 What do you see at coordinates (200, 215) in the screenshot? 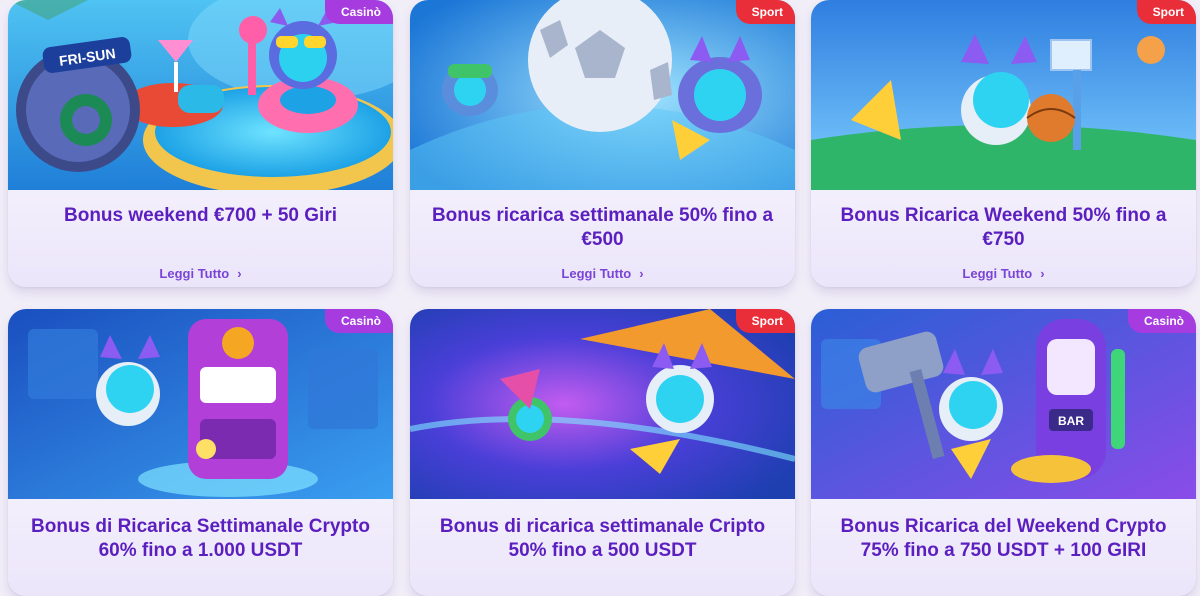
I see `promo-title: Bonus weekend €700 + 50 Giri` at bounding box center [200, 215].